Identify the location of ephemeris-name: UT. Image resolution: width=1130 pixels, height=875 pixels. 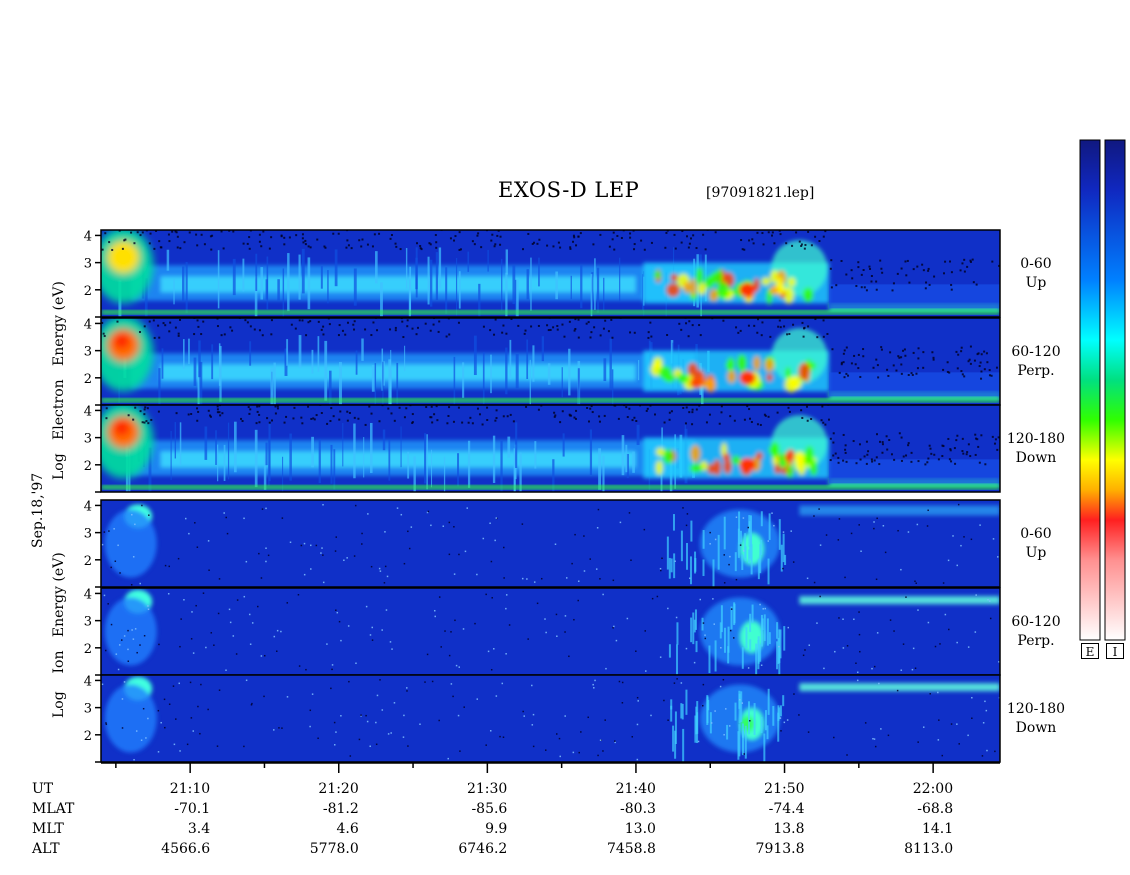
(43, 789).